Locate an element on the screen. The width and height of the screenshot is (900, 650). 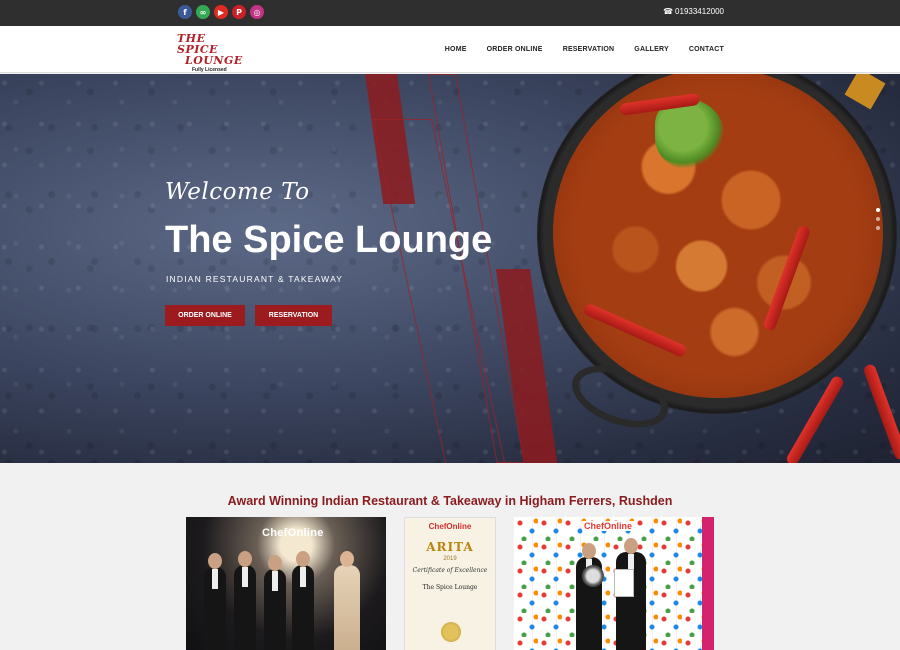
nav-reservation: RESERVATION is located at coordinates (589, 49).